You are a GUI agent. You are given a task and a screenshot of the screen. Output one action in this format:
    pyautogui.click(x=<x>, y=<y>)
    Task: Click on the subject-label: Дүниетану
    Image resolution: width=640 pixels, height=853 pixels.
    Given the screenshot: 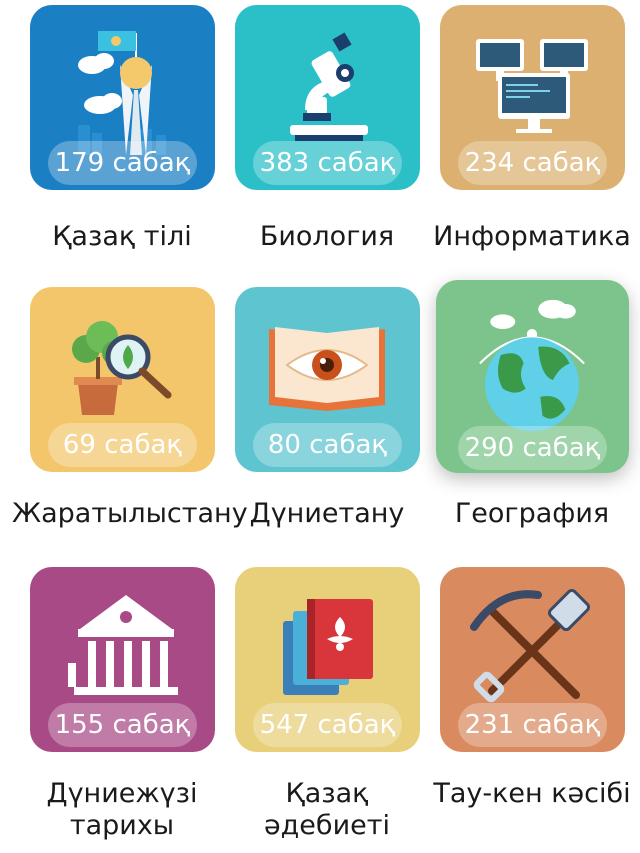 What is the action you would take?
    pyautogui.click(x=327, y=513)
    